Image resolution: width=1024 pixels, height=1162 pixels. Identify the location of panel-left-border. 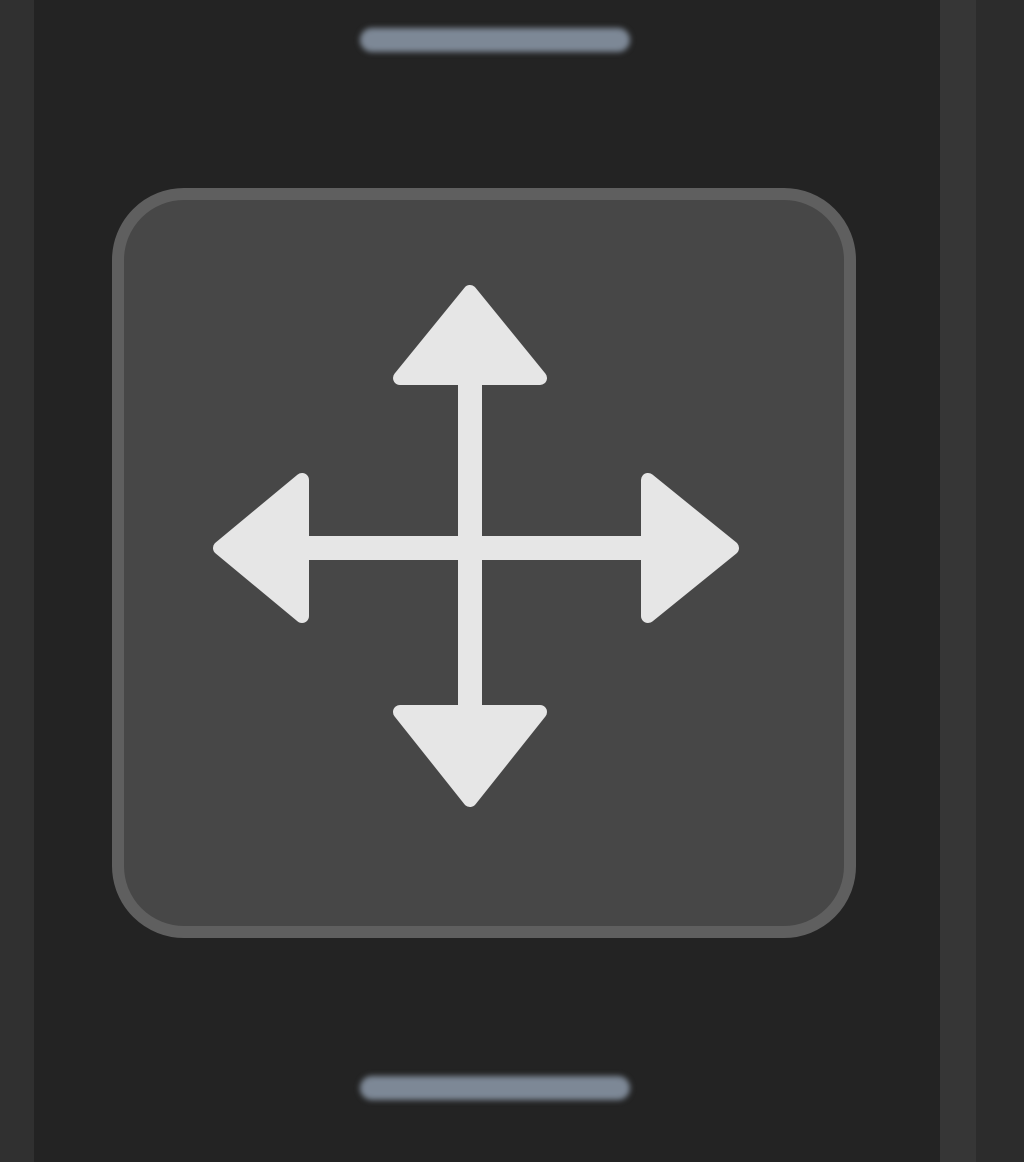
(17, 581).